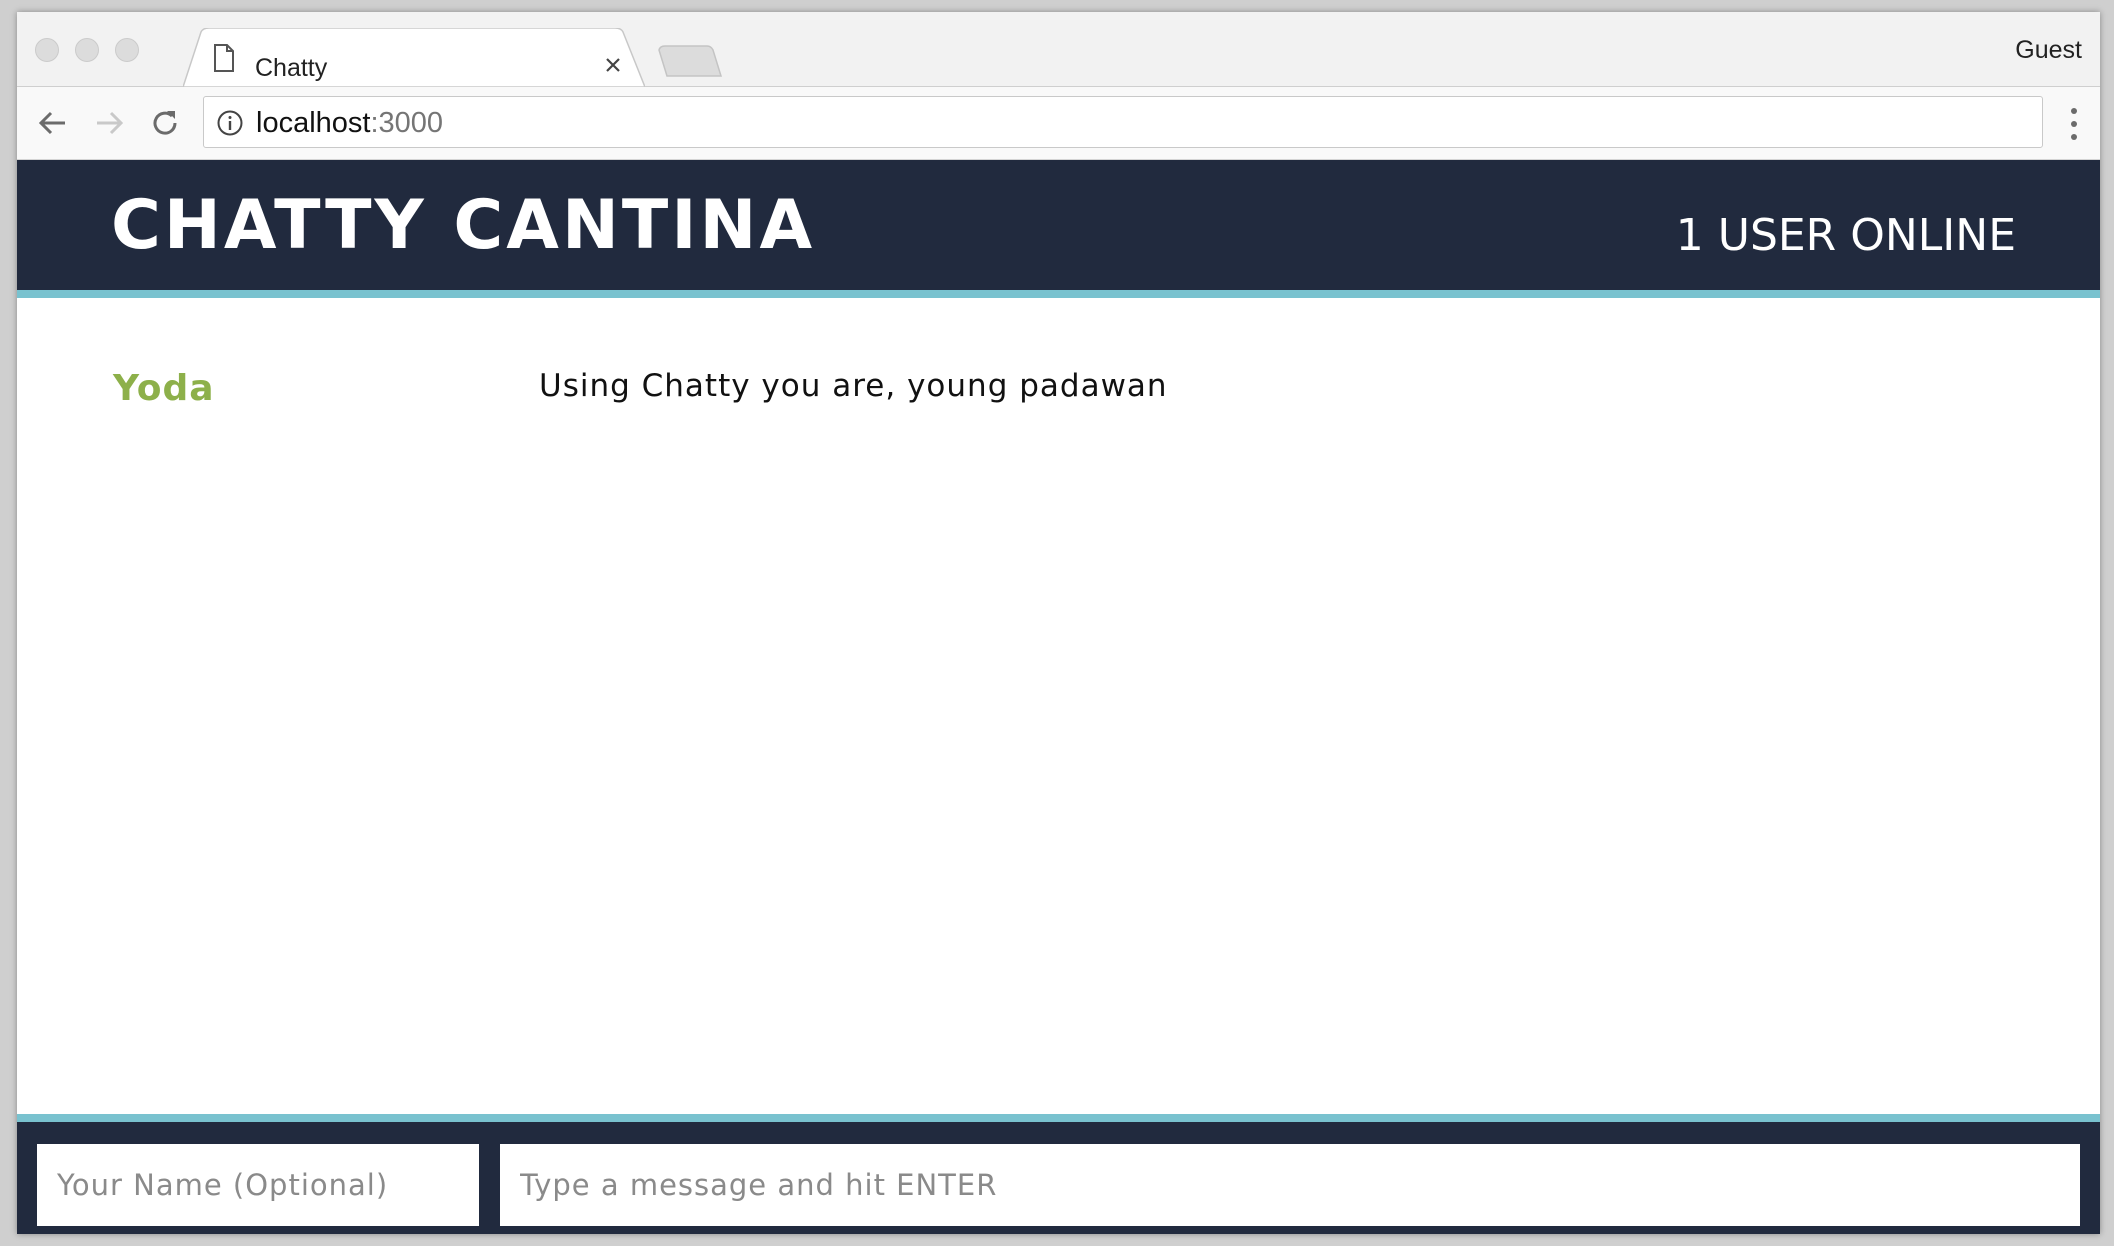 This screenshot has height=1246, width=2114. What do you see at coordinates (2048, 50) in the screenshot?
I see `profile-label: Guest` at bounding box center [2048, 50].